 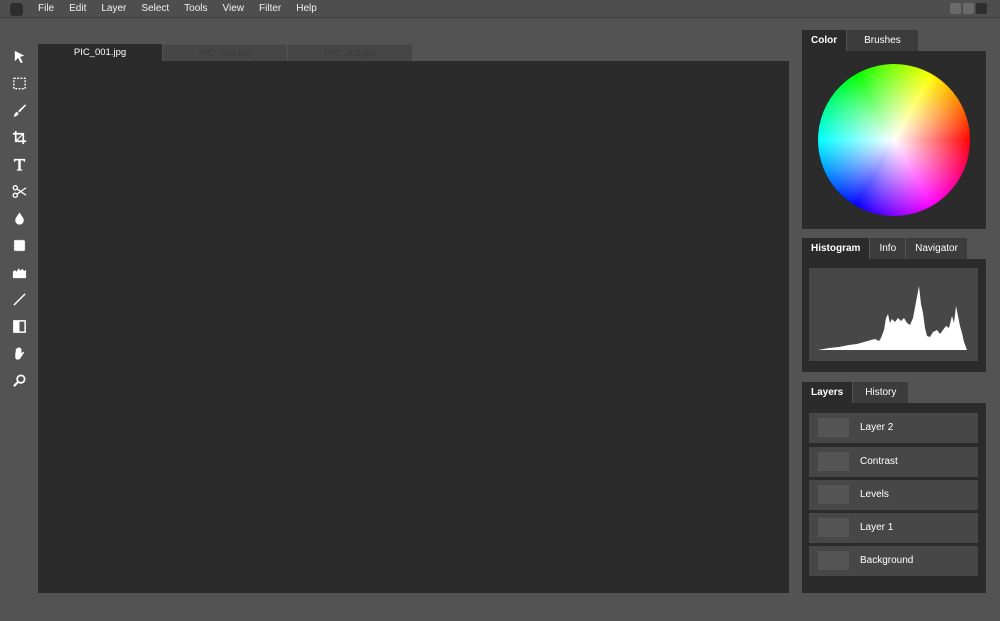 I want to click on stamp-tool-button, so click(x=19, y=245).